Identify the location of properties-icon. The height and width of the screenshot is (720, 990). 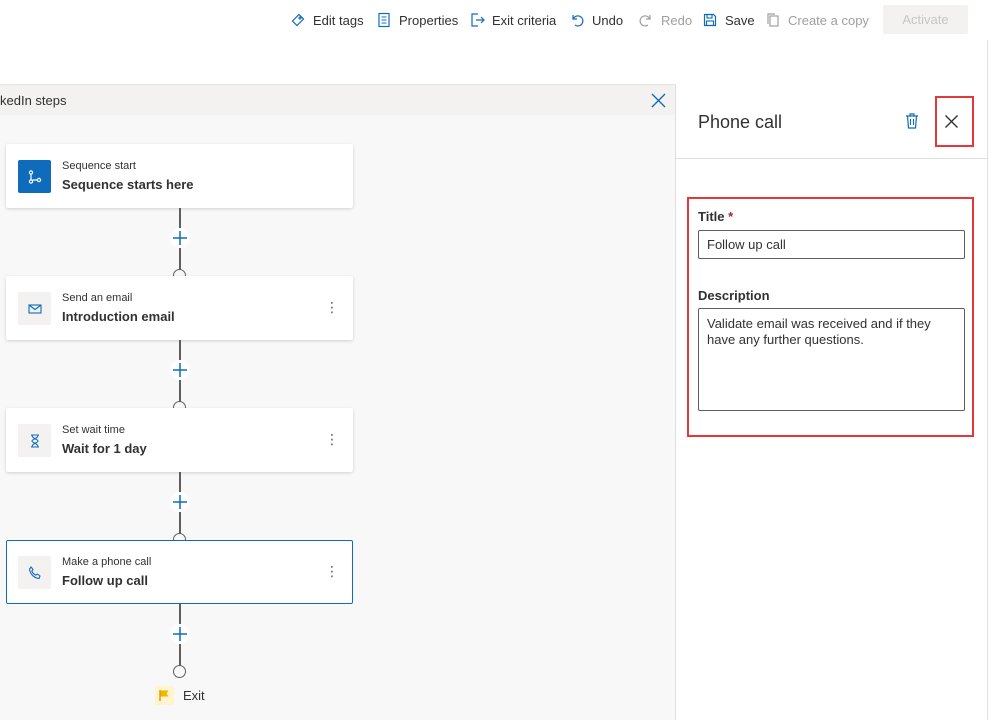
(384, 20).